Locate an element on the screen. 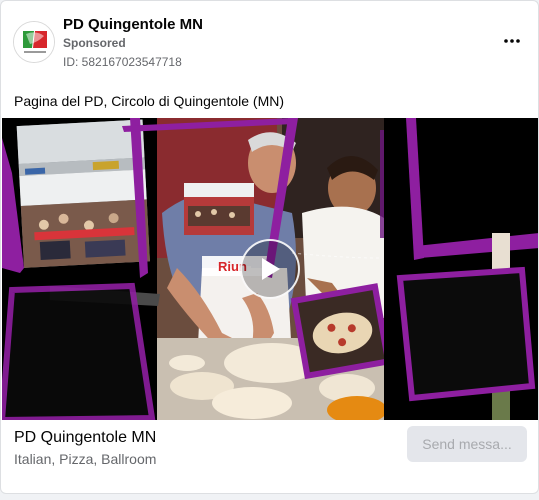  play-icon is located at coordinates (271, 269).